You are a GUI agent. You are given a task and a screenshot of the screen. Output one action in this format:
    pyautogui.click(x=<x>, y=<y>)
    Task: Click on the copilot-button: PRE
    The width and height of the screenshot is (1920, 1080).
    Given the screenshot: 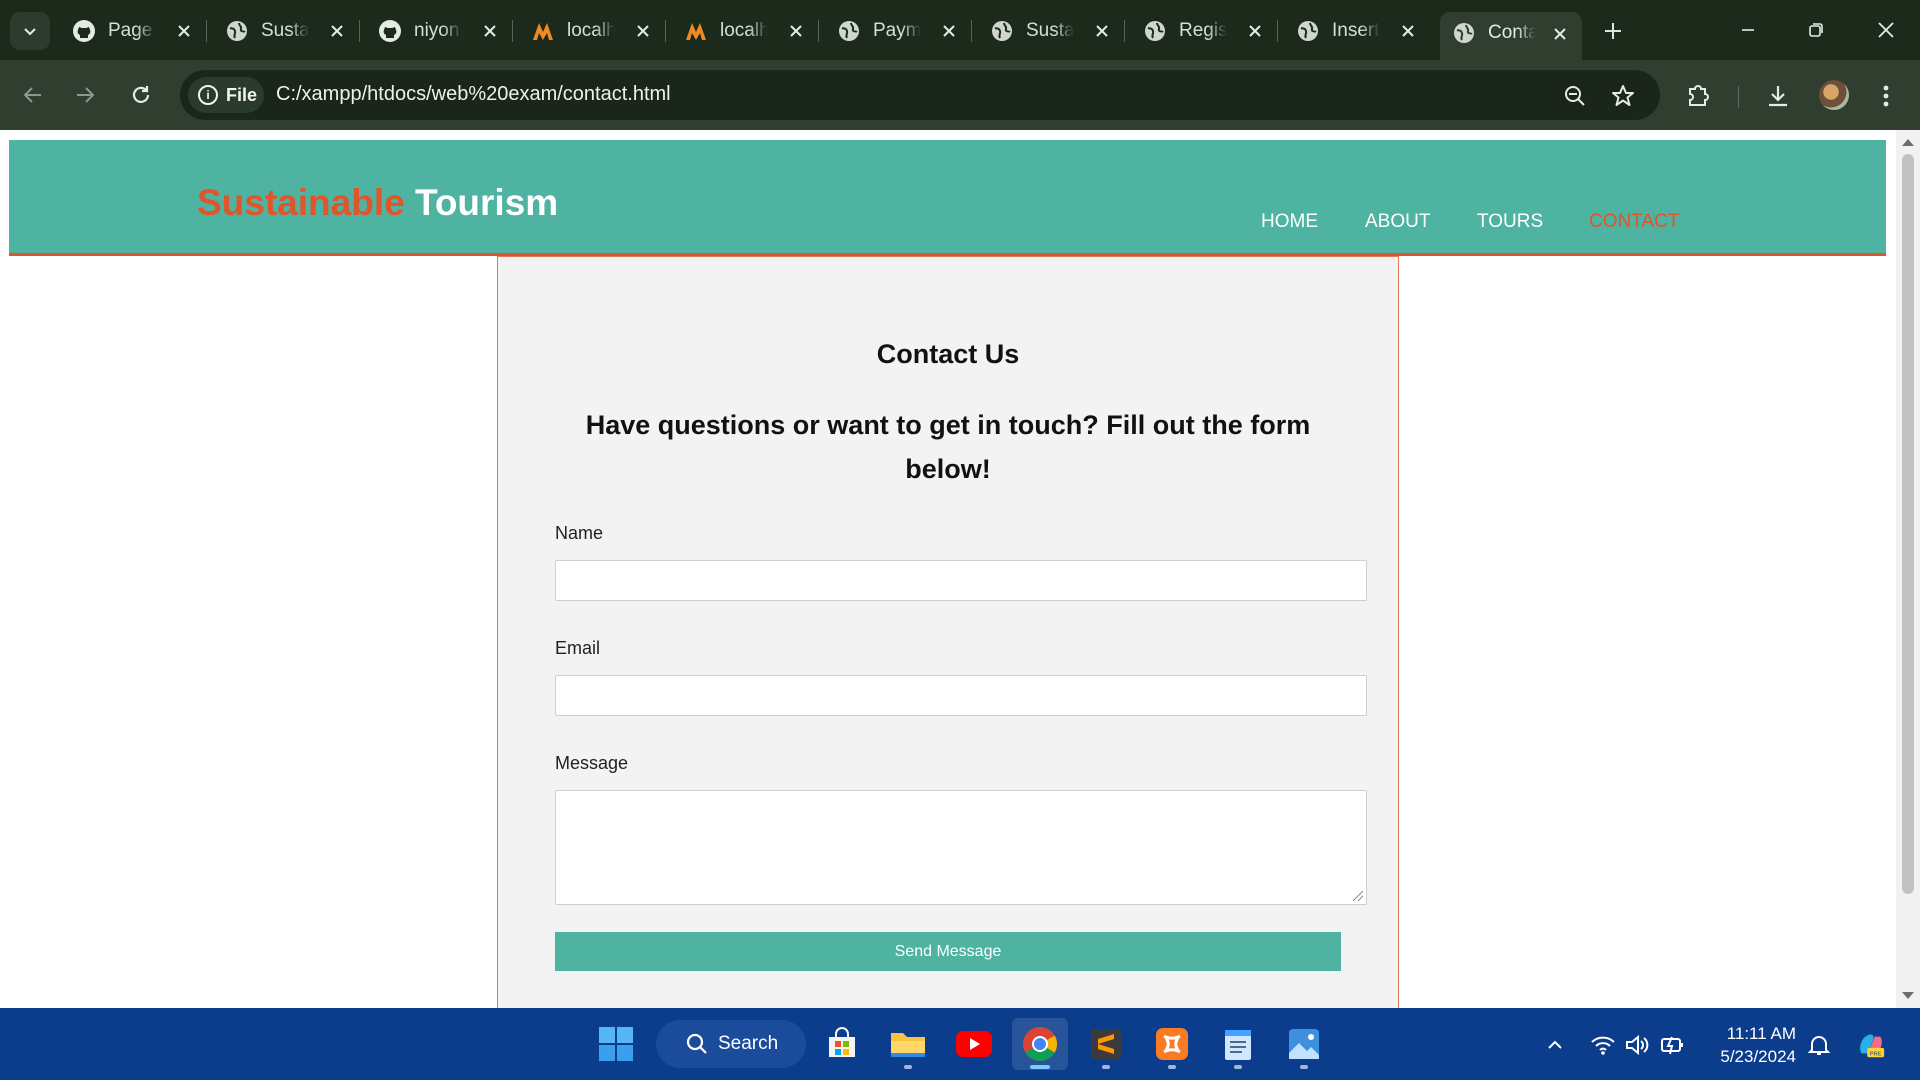 What is the action you would take?
    pyautogui.click(x=1871, y=1045)
    